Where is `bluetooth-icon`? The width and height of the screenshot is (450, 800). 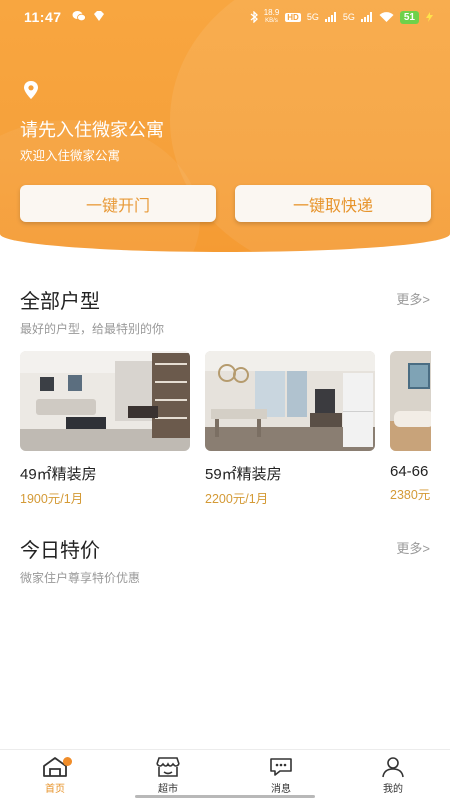
bluetooth-icon is located at coordinates (254, 17).